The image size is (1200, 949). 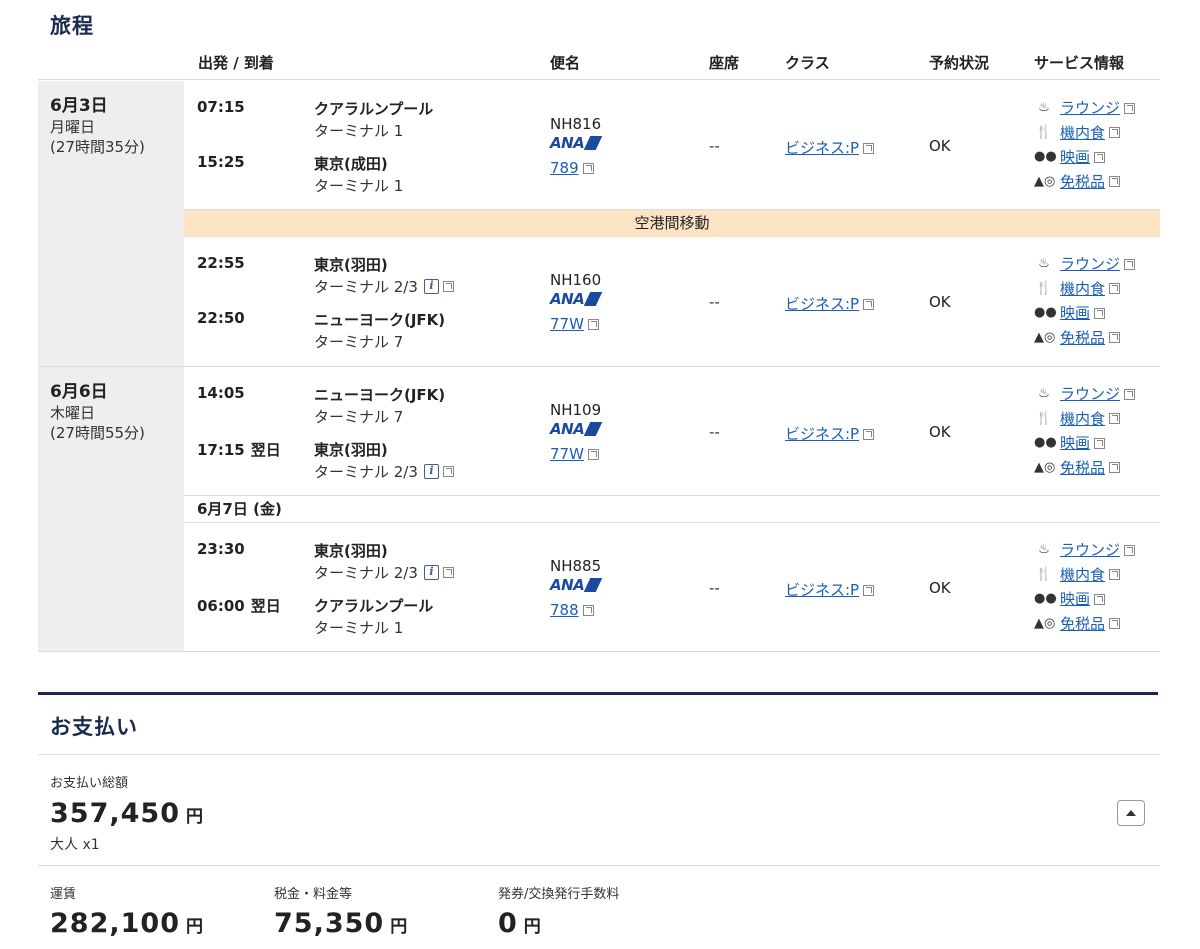 What do you see at coordinates (94, 727) in the screenshot?
I see `payment-title: お支払い` at bounding box center [94, 727].